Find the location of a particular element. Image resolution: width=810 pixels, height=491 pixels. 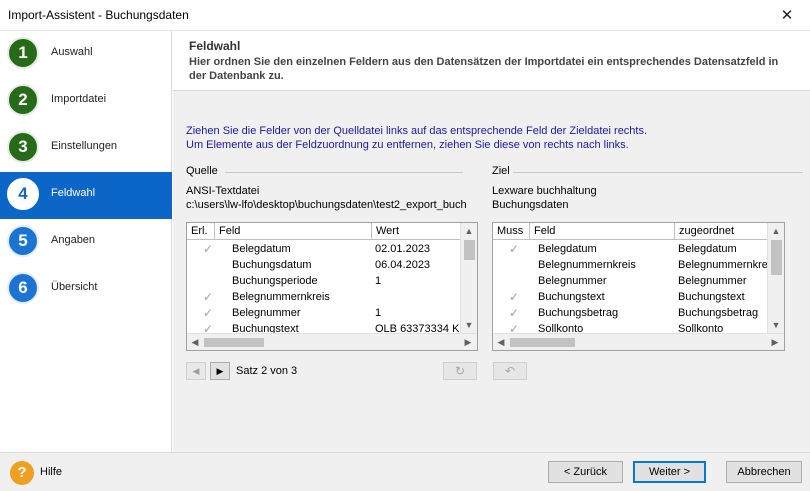

source-type: ANSI-Textdatei is located at coordinates (223, 191).